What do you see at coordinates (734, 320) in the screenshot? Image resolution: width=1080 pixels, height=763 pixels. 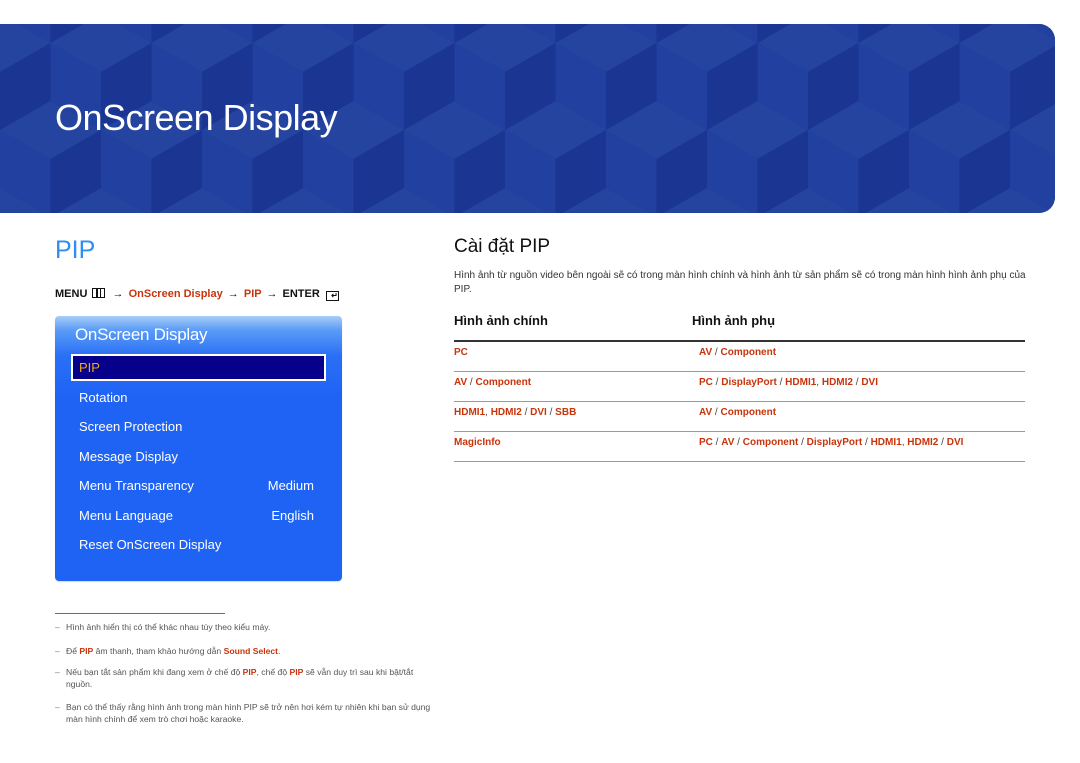 I see `column-header-sub: Hình ảnh phụ` at bounding box center [734, 320].